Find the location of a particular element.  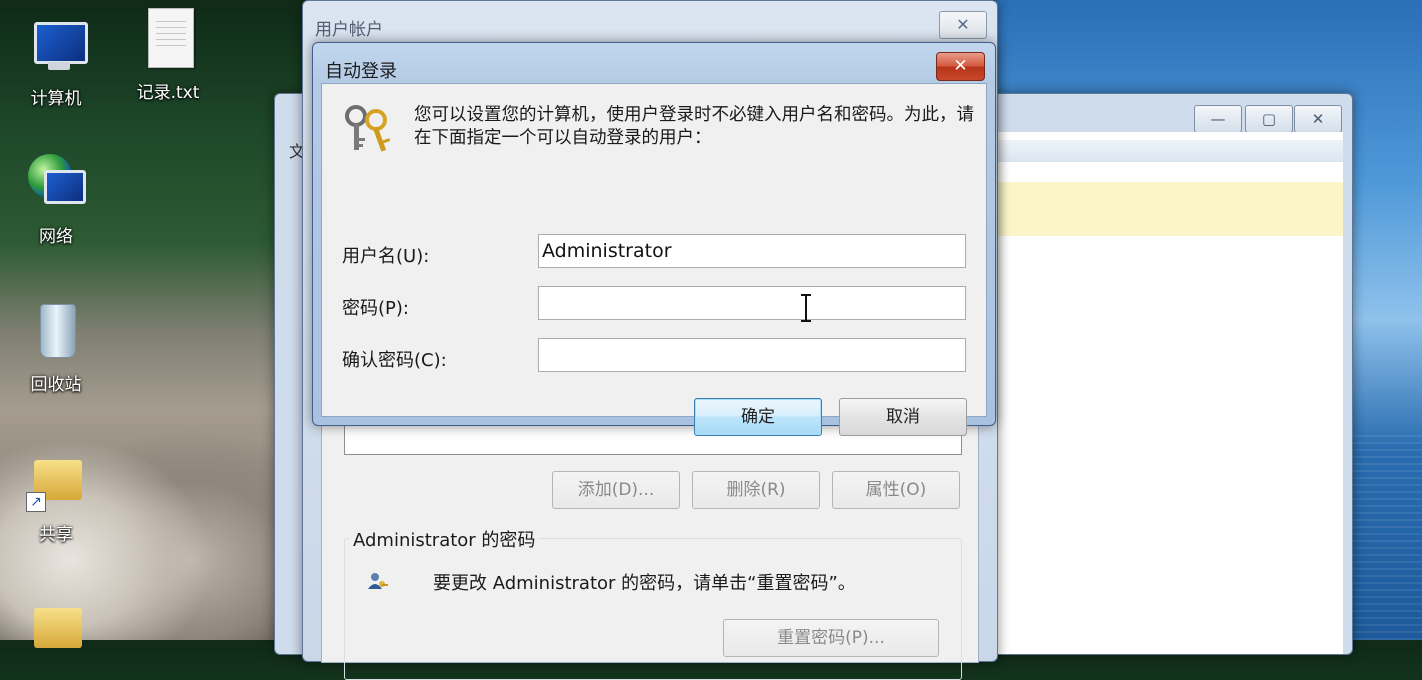

user-key-icon is located at coordinates (378, 581).